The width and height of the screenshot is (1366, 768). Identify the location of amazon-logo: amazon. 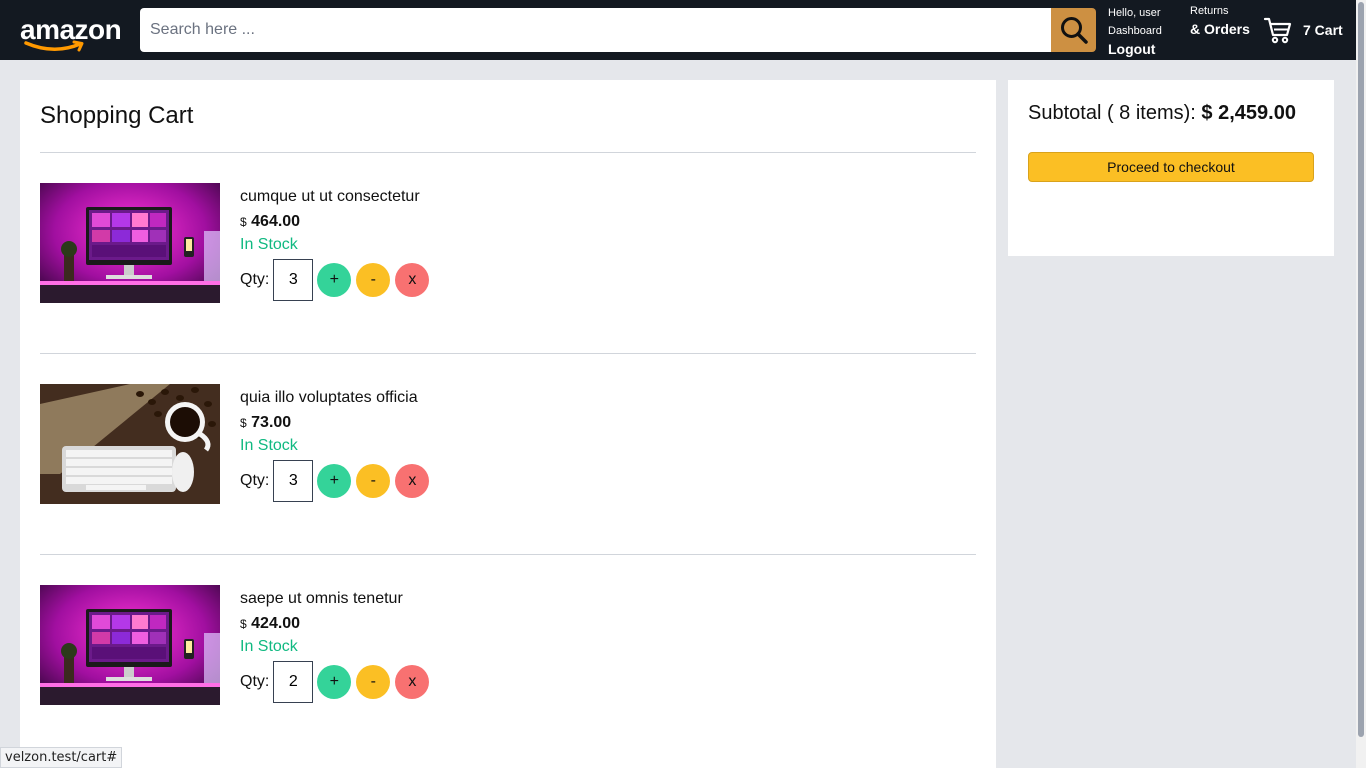
(71, 32).